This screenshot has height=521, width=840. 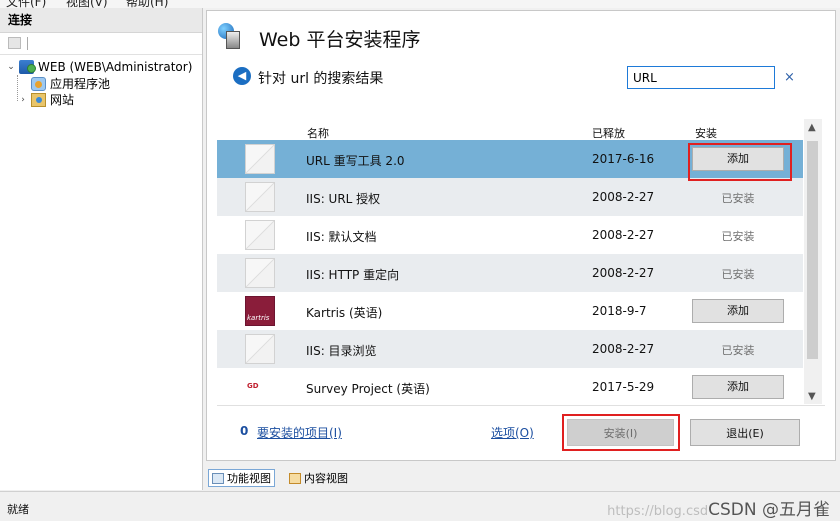 I want to click on install-count: 0, so click(x=244, y=431).